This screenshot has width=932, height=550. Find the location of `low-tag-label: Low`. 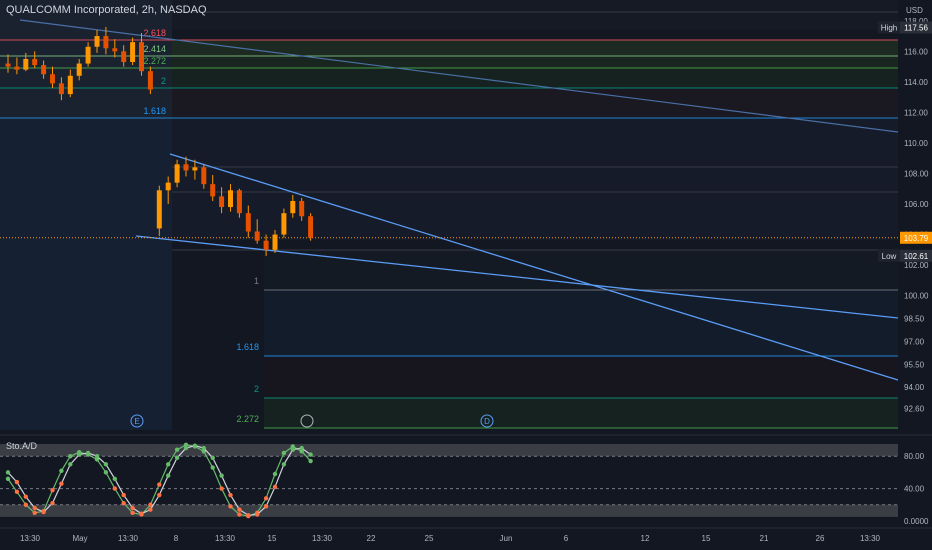

low-tag-label: Low is located at coordinates (889, 256).